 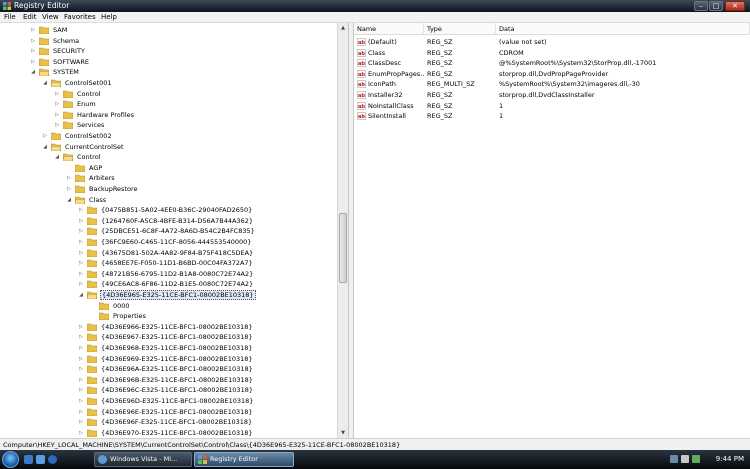 What do you see at coordinates (10, 17) in the screenshot?
I see `menu-file: File` at bounding box center [10, 17].